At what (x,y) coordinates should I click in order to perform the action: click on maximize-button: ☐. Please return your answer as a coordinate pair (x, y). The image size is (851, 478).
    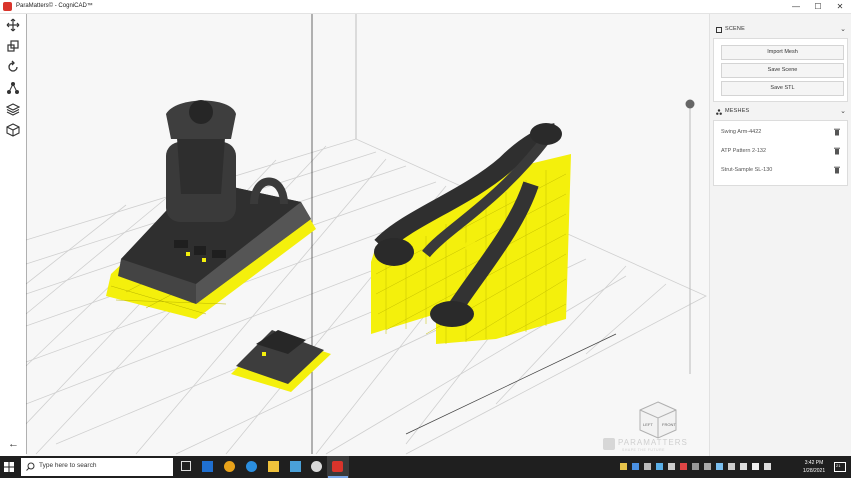
    Looking at the image, I should click on (818, 6).